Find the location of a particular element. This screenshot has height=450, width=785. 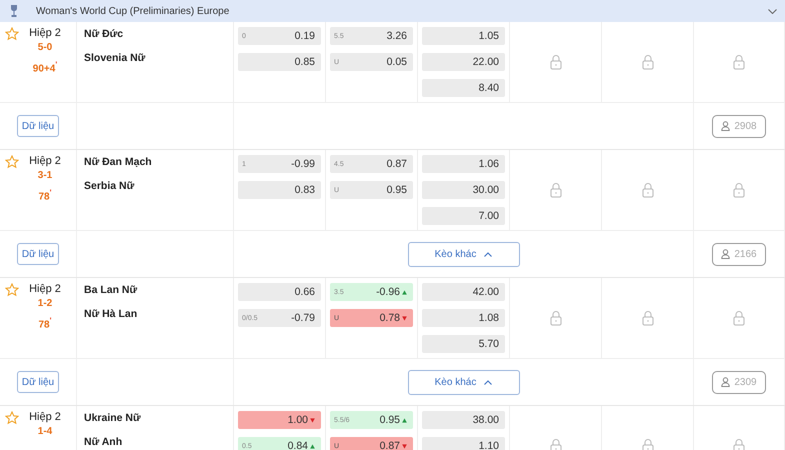

odds-cell: 5.70 is located at coordinates (463, 344).